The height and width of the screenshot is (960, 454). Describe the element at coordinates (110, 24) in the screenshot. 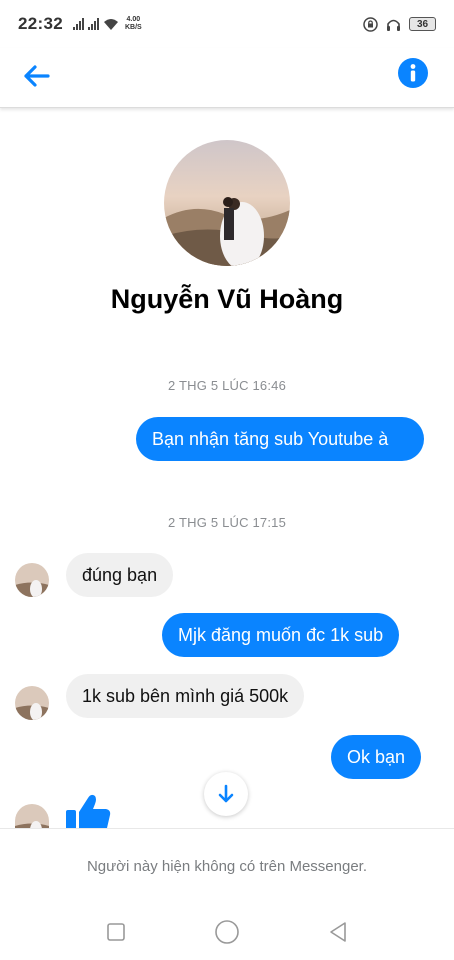

I see `wifi-icon` at that location.